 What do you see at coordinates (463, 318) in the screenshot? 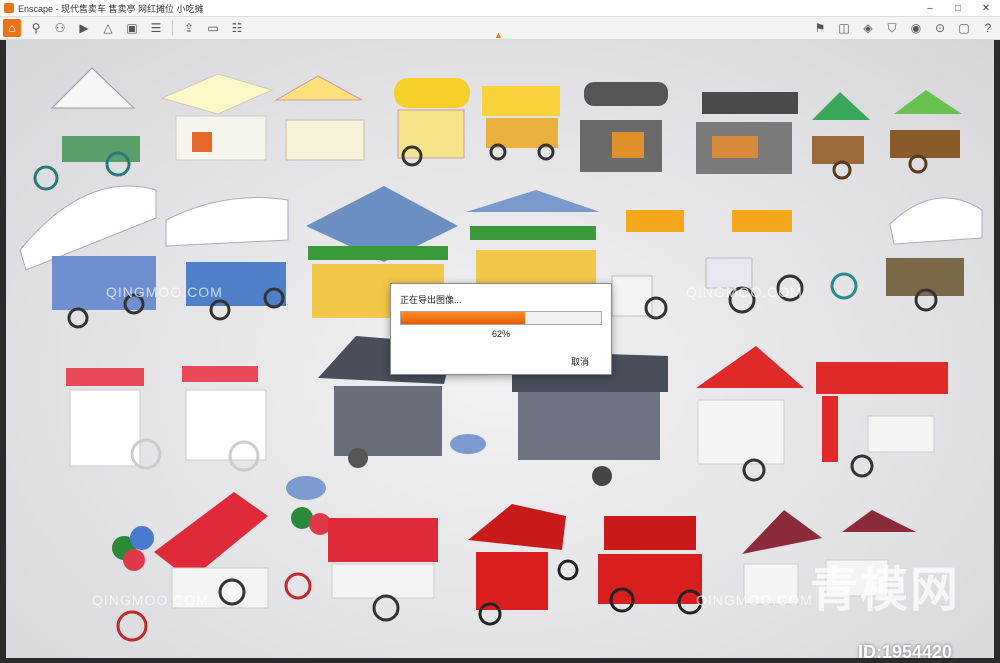
I see `export-progress-fill` at bounding box center [463, 318].